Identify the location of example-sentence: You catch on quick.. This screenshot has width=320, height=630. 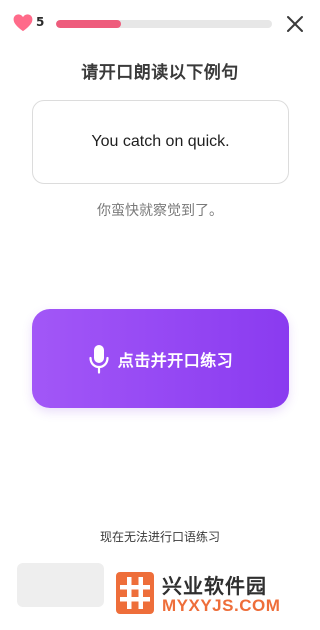
(160, 141).